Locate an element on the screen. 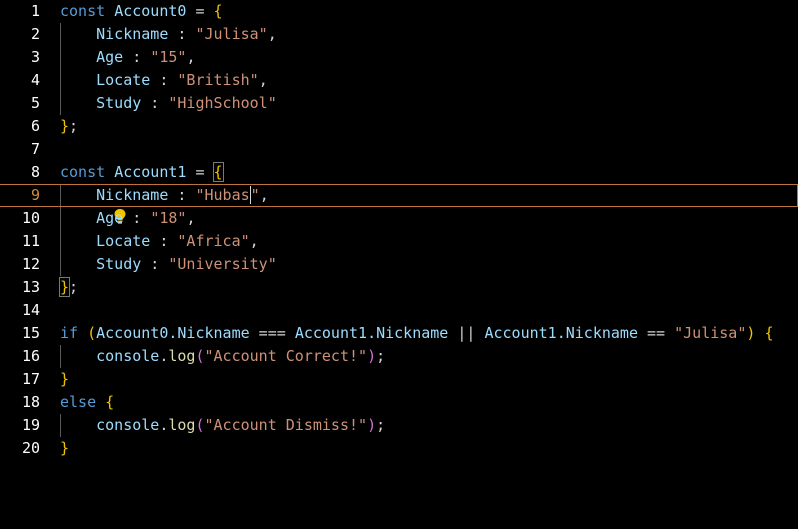 The width and height of the screenshot is (798, 529). code-line: 11 Locate : "Africa", is located at coordinates (399, 241).